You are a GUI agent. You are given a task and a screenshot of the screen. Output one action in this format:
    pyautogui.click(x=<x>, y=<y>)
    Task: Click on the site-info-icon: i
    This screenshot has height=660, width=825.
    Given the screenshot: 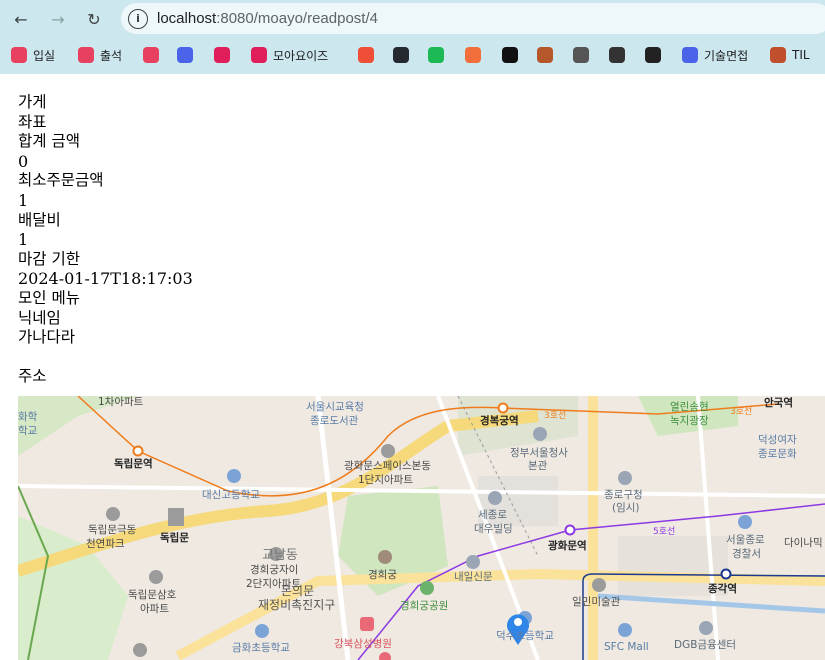 What is the action you would take?
    pyautogui.click(x=138, y=18)
    